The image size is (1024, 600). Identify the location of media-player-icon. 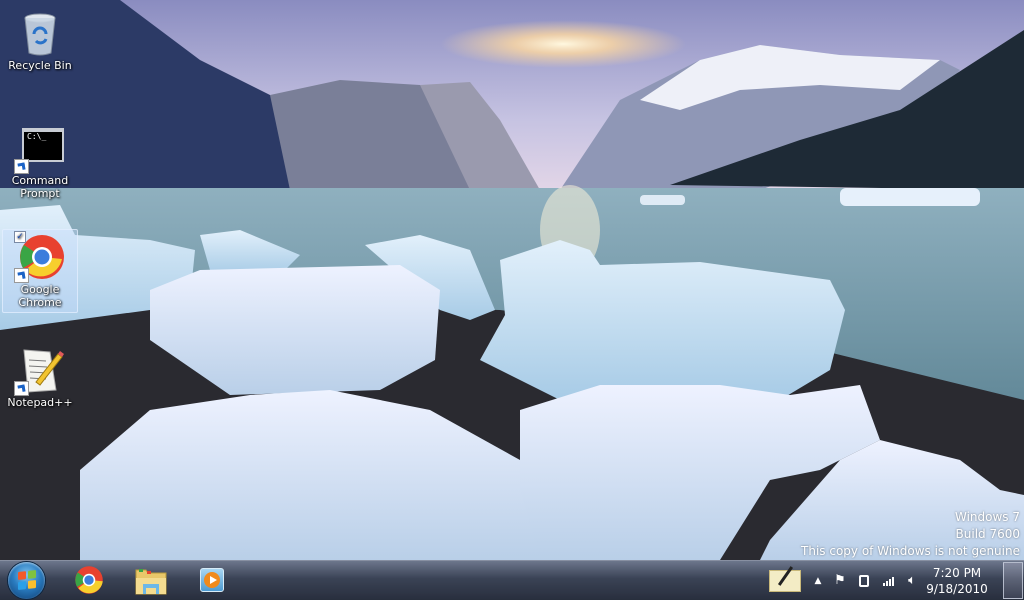
(212, 580).